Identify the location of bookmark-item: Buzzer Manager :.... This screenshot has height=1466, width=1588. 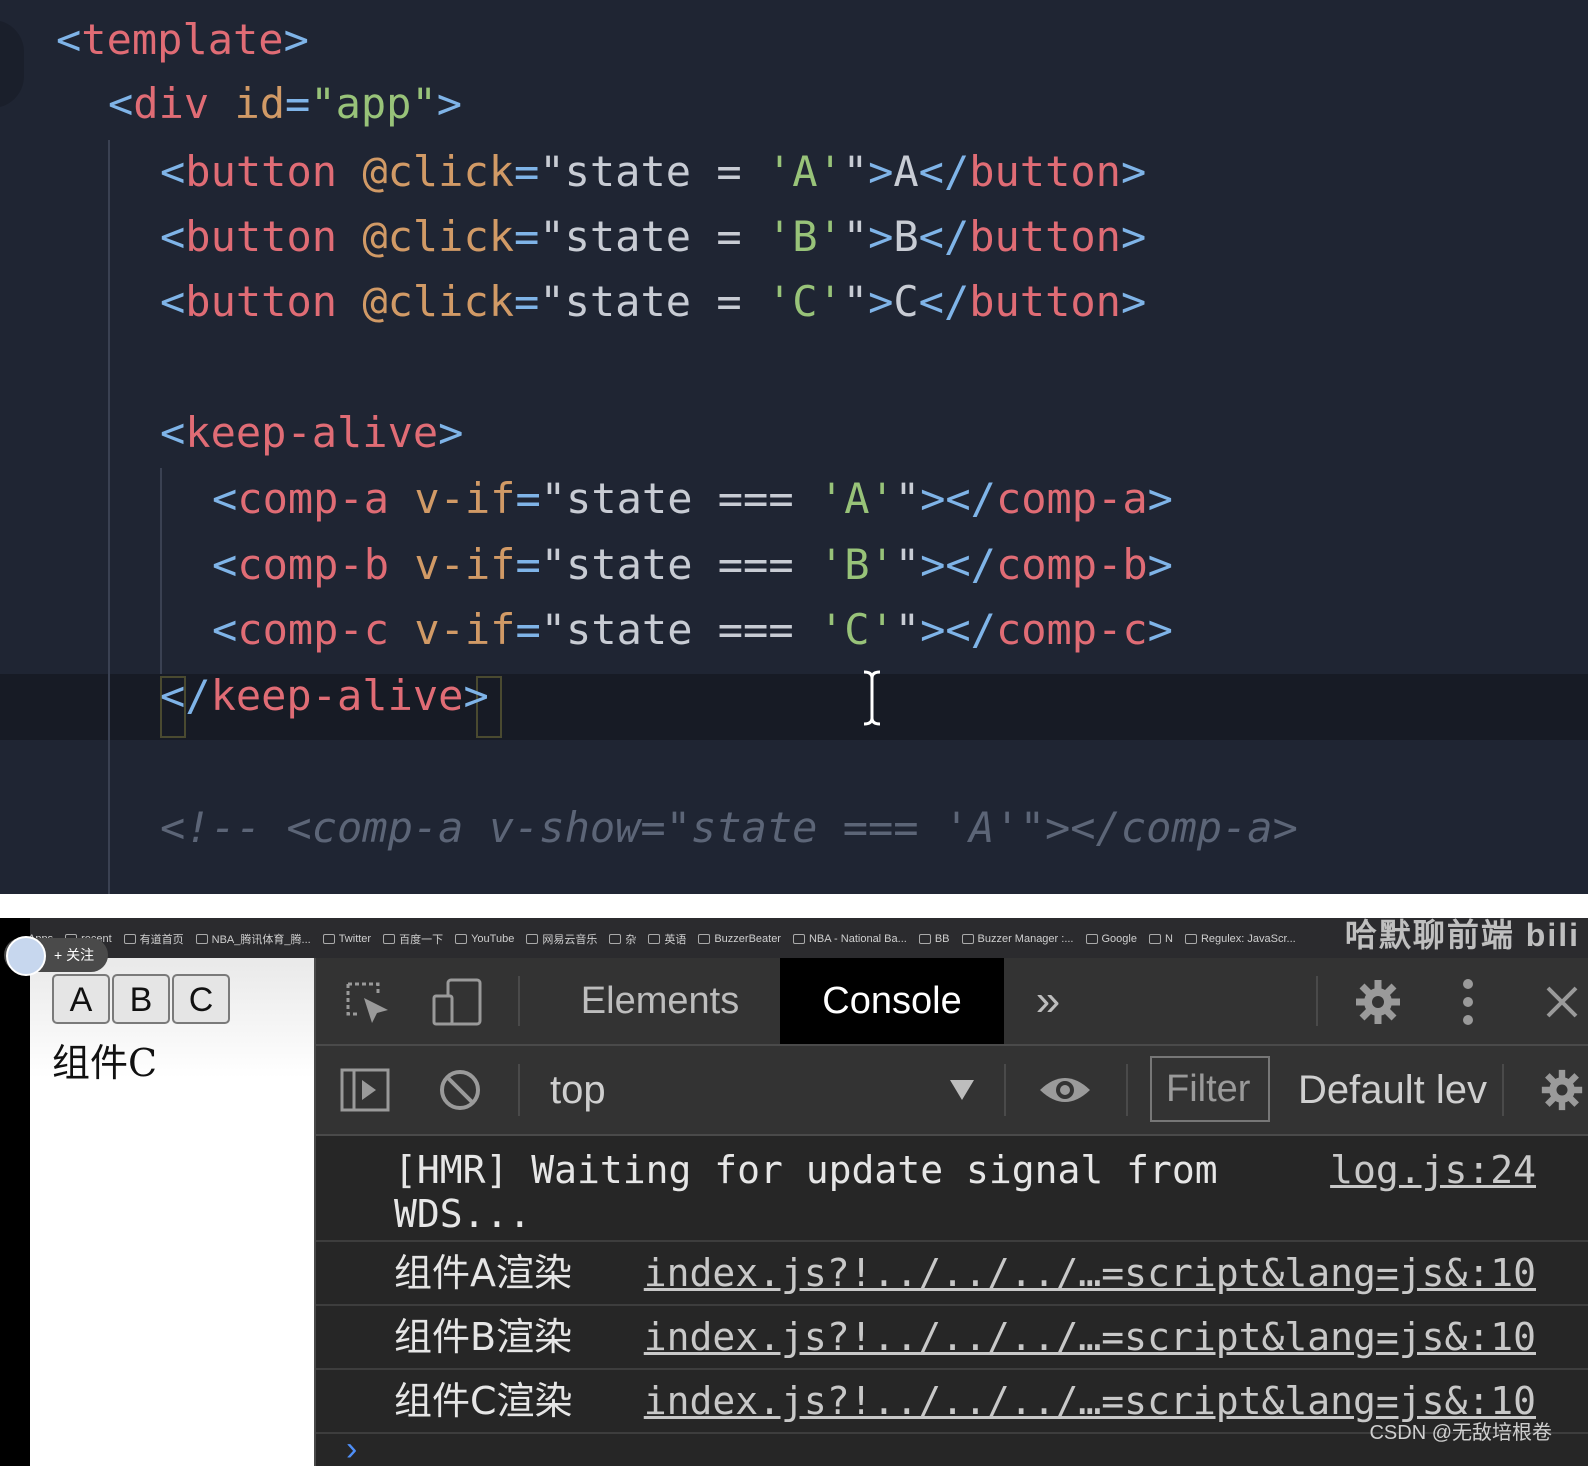
(1017, 939).